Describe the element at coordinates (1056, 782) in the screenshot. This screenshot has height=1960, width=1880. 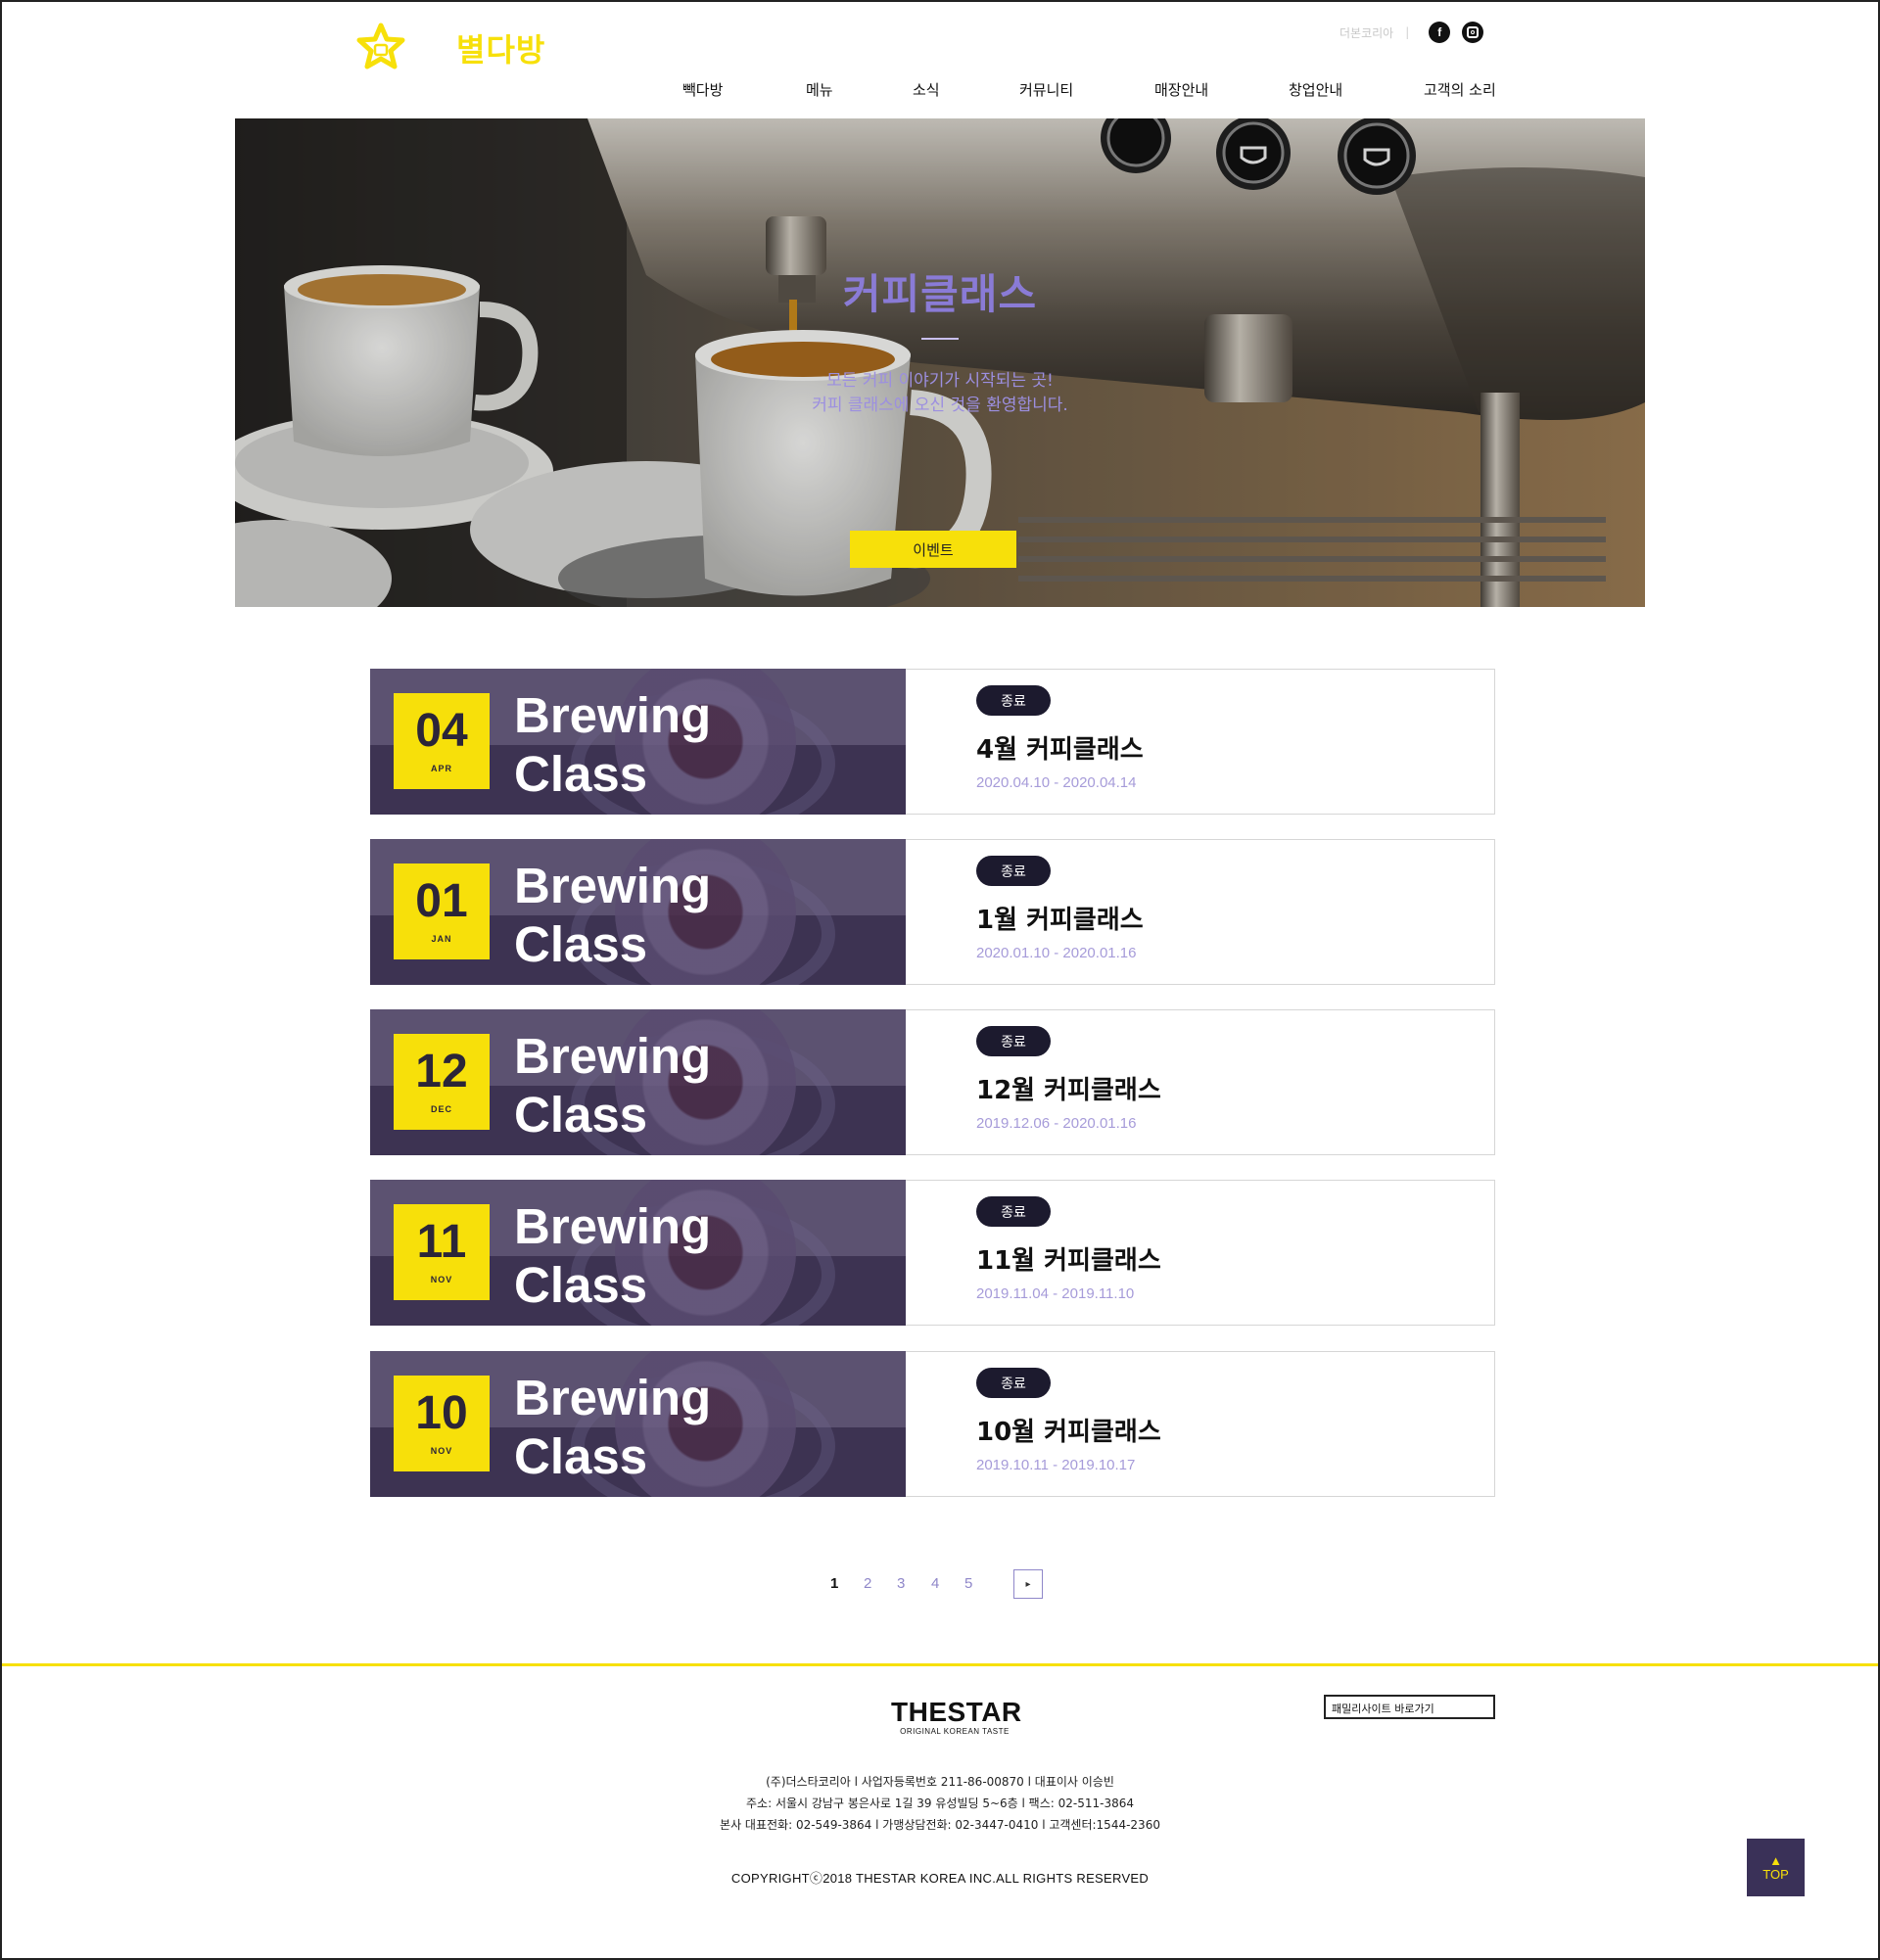
I see `event-dates: 2020.04.10 - 2020.04.14` at that location.